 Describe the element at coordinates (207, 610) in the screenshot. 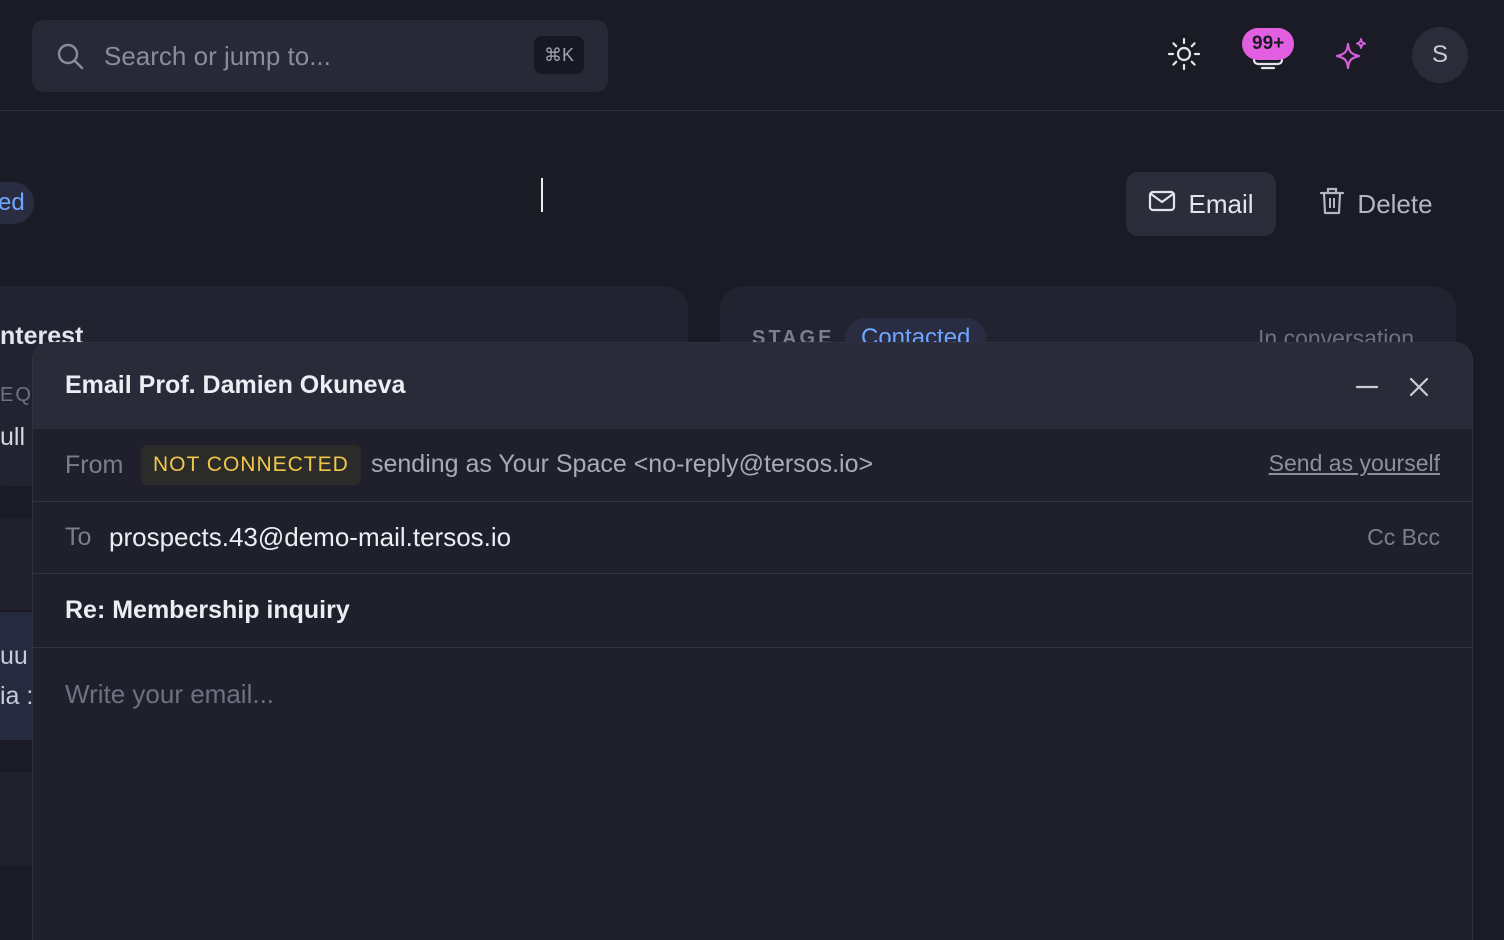

I see `subject-field: Re: Membership inquiry` at that location.